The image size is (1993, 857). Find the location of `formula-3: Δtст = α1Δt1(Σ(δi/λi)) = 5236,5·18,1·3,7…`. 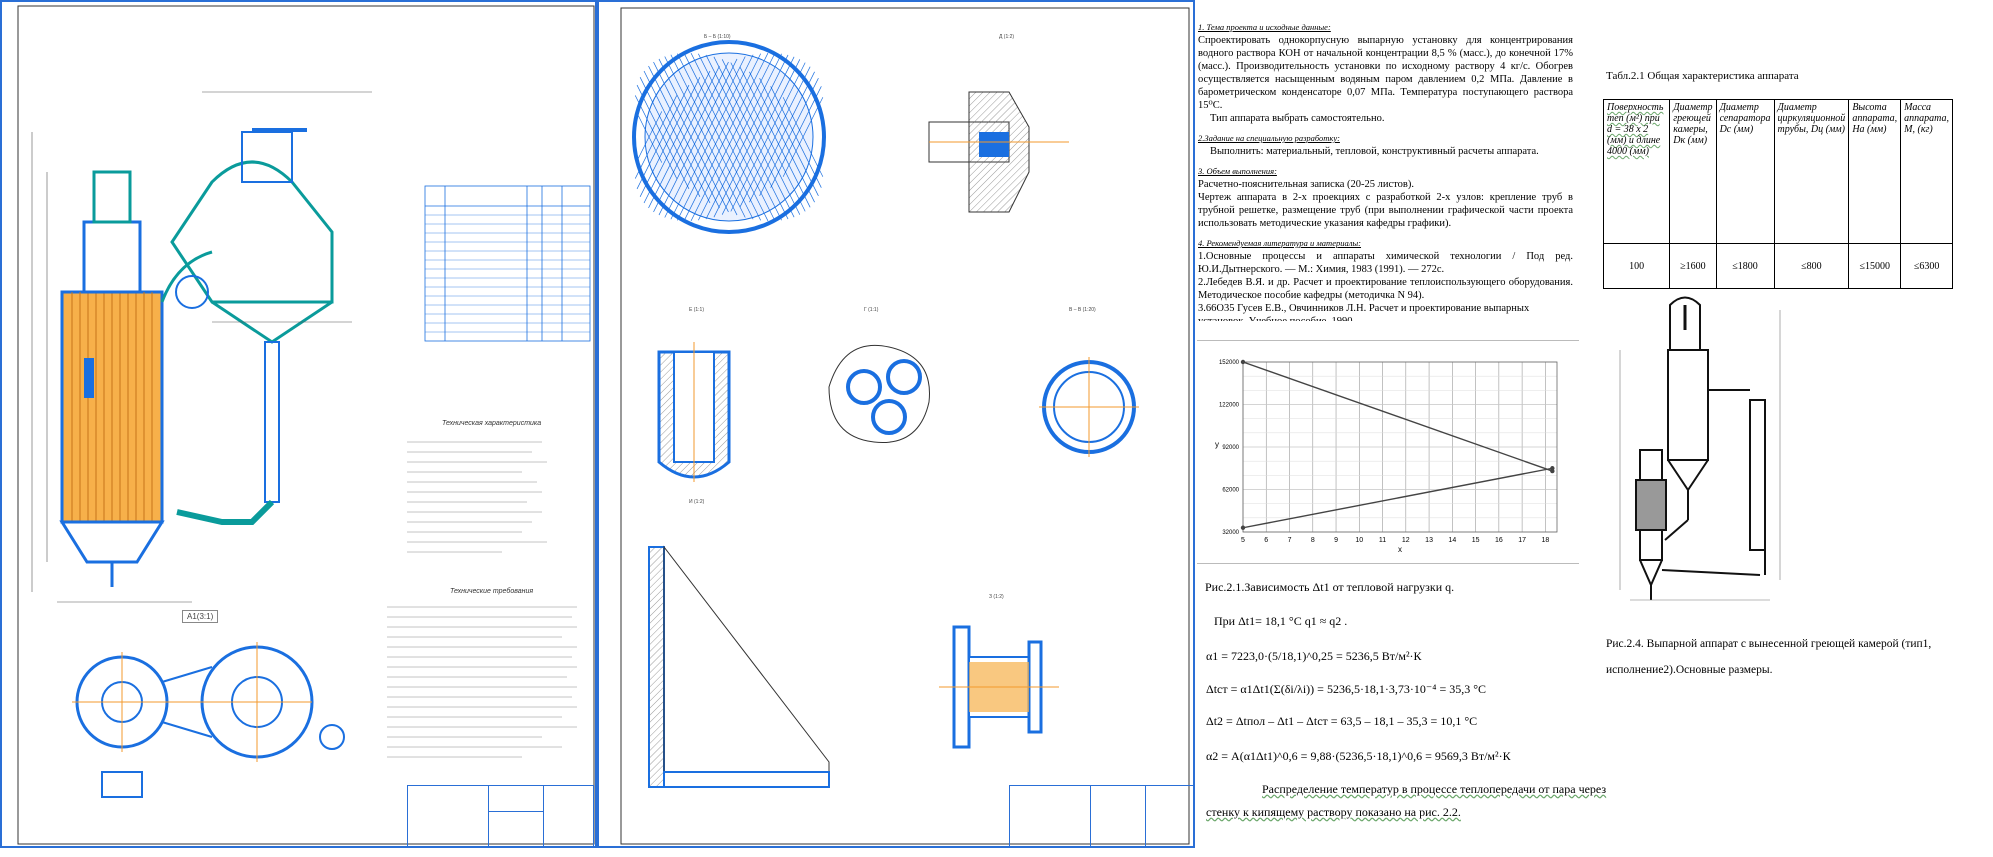

formula-3: Δtст = α1Δt1(Σ(δi/λi)) = 5236,5·18,1·3,7… is located at coordinates (1346, 689).